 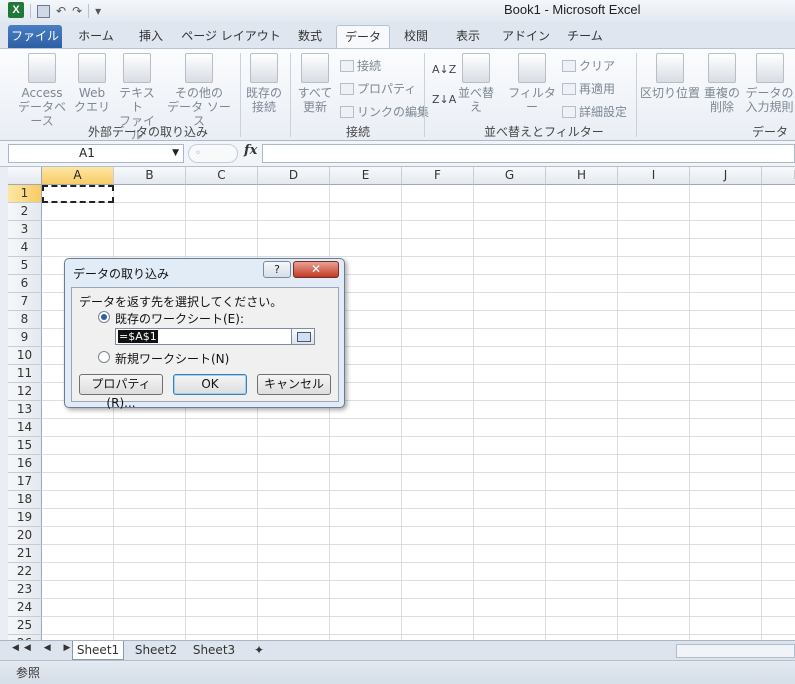 I want to click on redo-icon: ↷, so click(x=77, y=11).